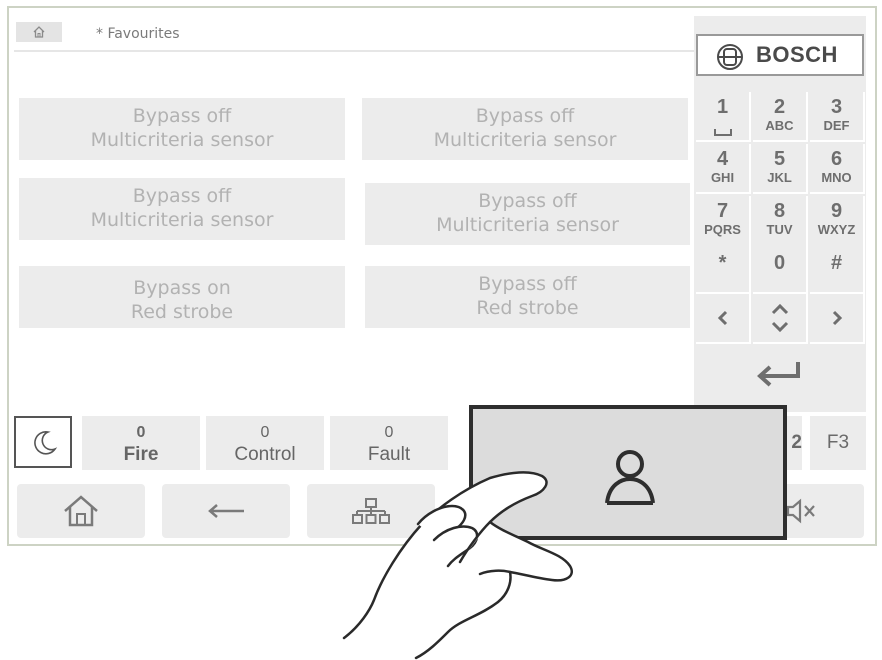  I want to click on tile-status: Bypass on, so click(182, 288).